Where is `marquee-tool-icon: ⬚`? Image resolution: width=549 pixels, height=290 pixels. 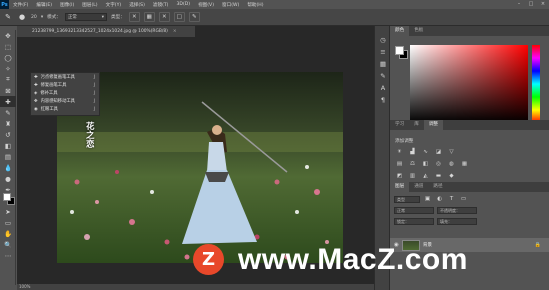
marquee-tool-icon: ⬚ is located at coordinates (8, 46).